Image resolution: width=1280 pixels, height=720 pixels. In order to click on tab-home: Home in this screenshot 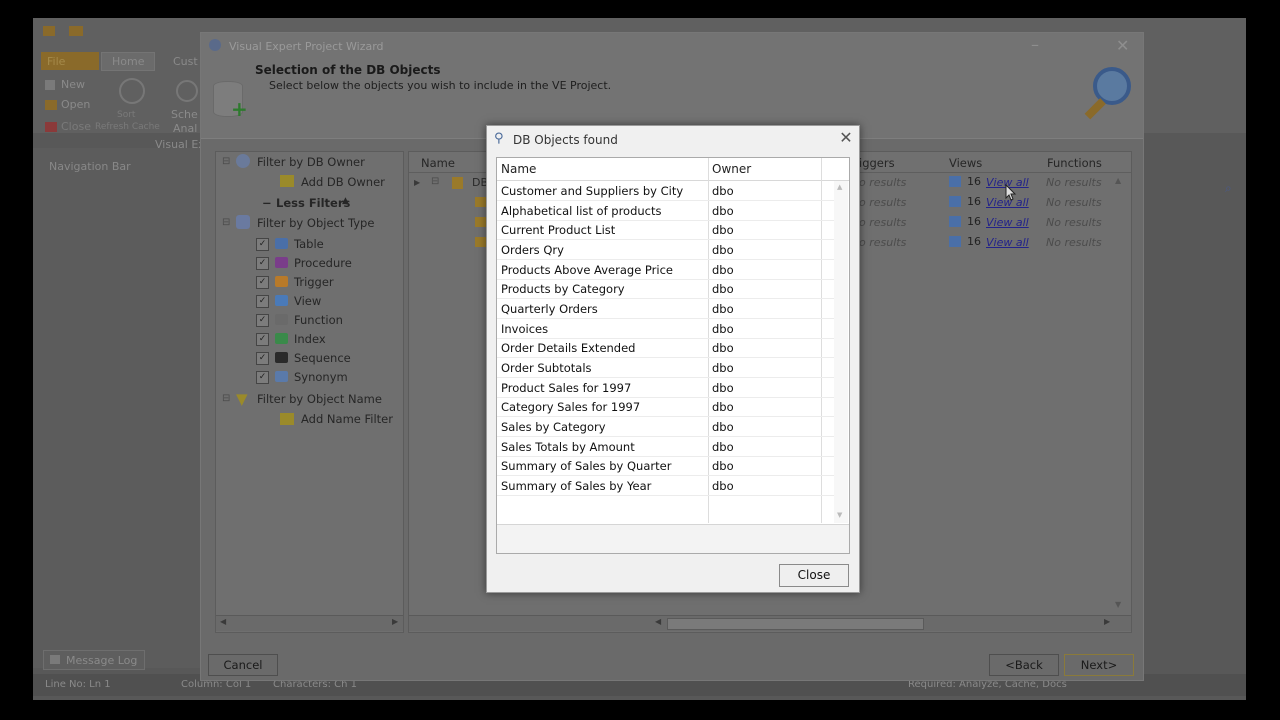, I will do `click(128, 61)`.